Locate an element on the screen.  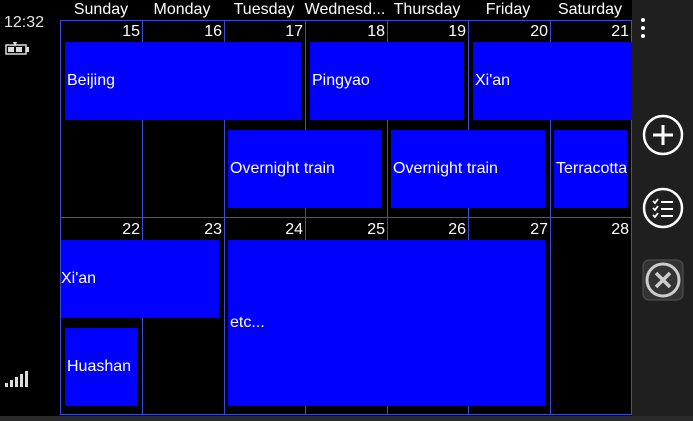
more-options-icon is located at coordinates (644, 30).